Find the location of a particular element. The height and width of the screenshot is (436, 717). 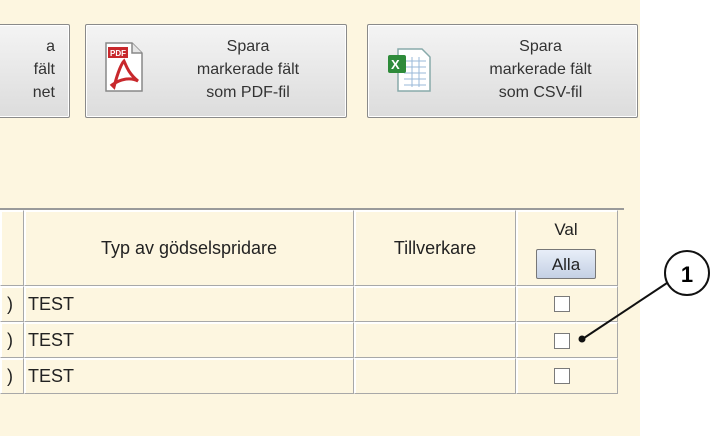

callout-leader-line is located at coordinates (623, 312).